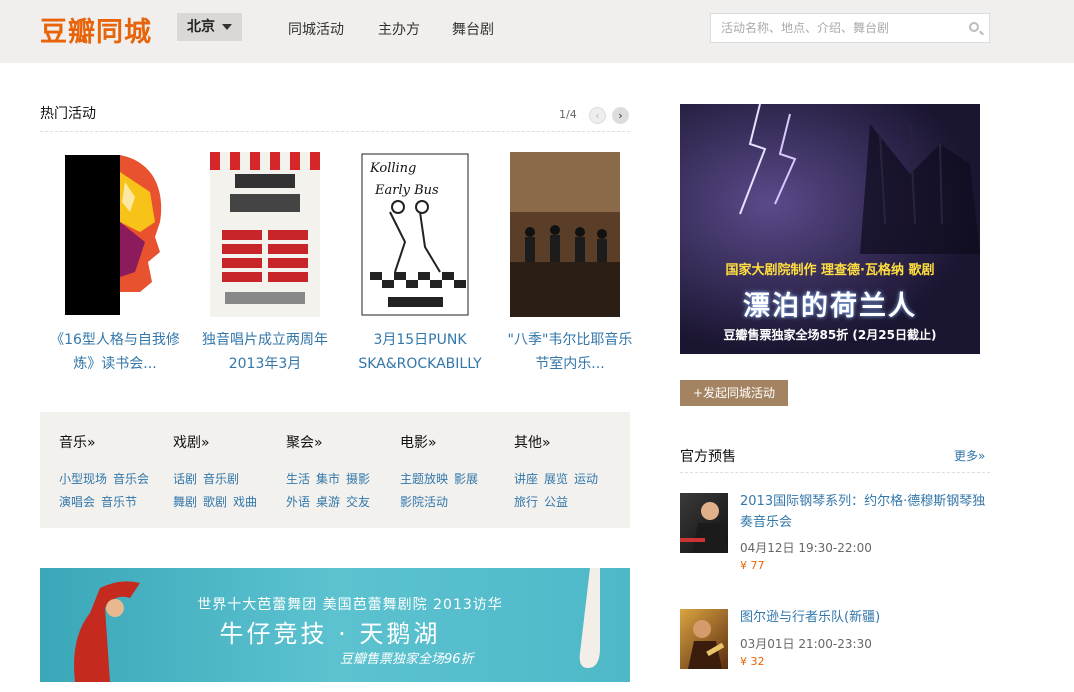 The width and height of the screenshot is (1074, 692). Describe the element at coordinates (330, 634) in the screenshot. I see `banner-title: 牛仔竞技 · 天鹅湖` at that location.